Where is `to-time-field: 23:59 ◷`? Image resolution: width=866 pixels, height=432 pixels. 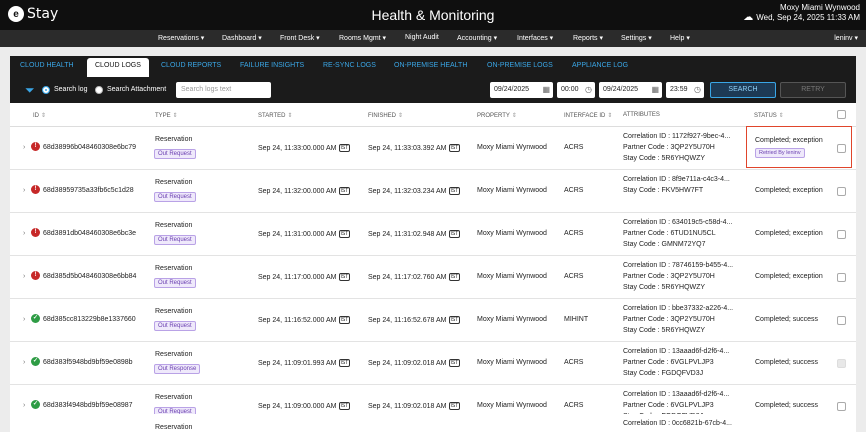
to-time-field: 23:59 ◷ is located at coordinates (685, 90).